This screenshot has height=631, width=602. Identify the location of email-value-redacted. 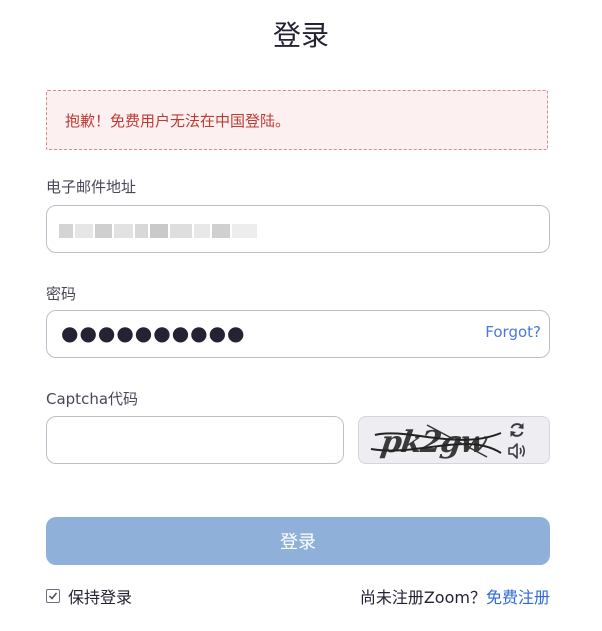
(159, 232).